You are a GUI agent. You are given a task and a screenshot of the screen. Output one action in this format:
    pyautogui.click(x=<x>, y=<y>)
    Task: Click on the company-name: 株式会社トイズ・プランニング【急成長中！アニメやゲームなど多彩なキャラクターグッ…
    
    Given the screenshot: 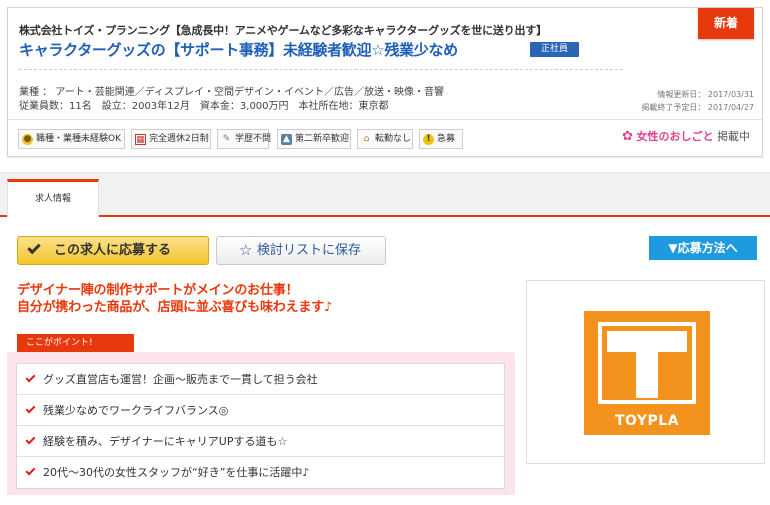 What is the action you would take?
    pyautogui.click(x=283, y=30)
    